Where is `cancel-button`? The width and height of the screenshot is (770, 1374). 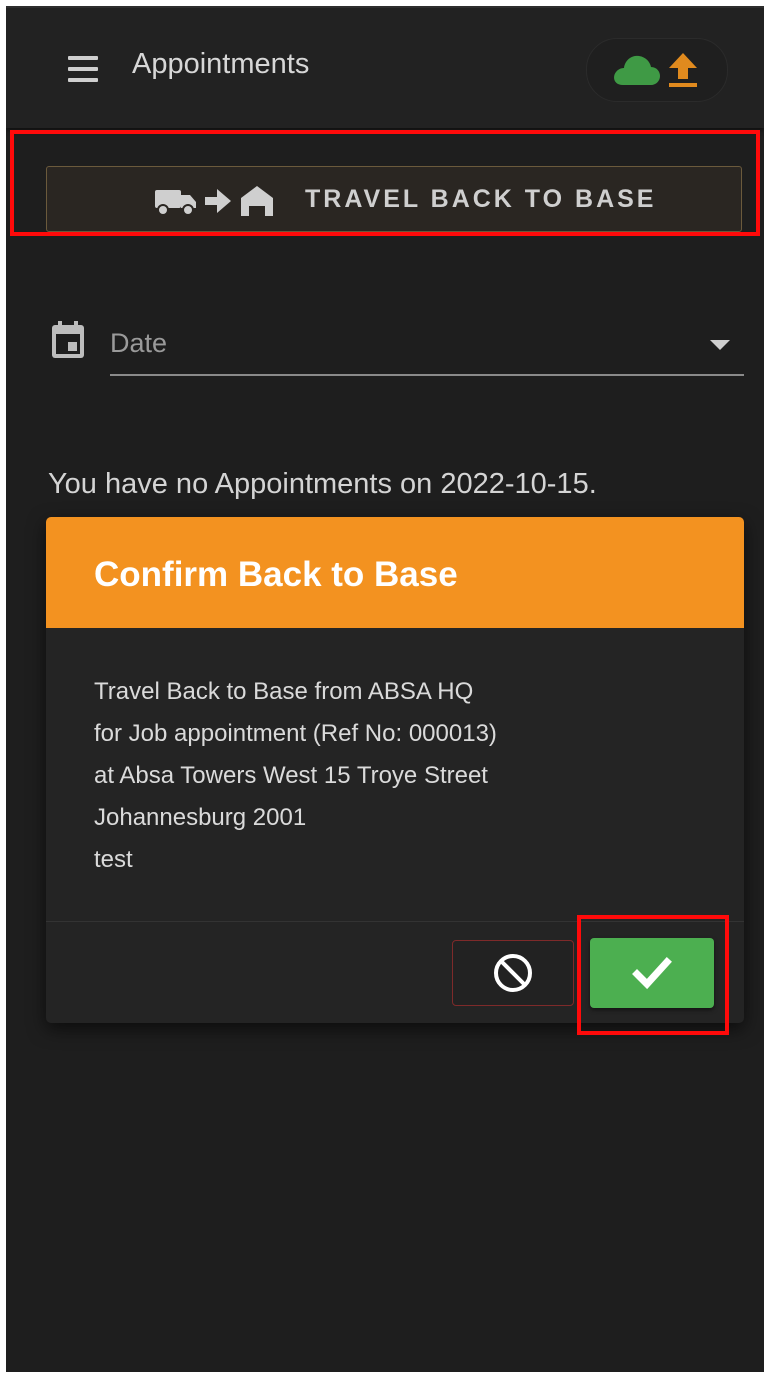 cancel-button is located at coordinates (513, 973).